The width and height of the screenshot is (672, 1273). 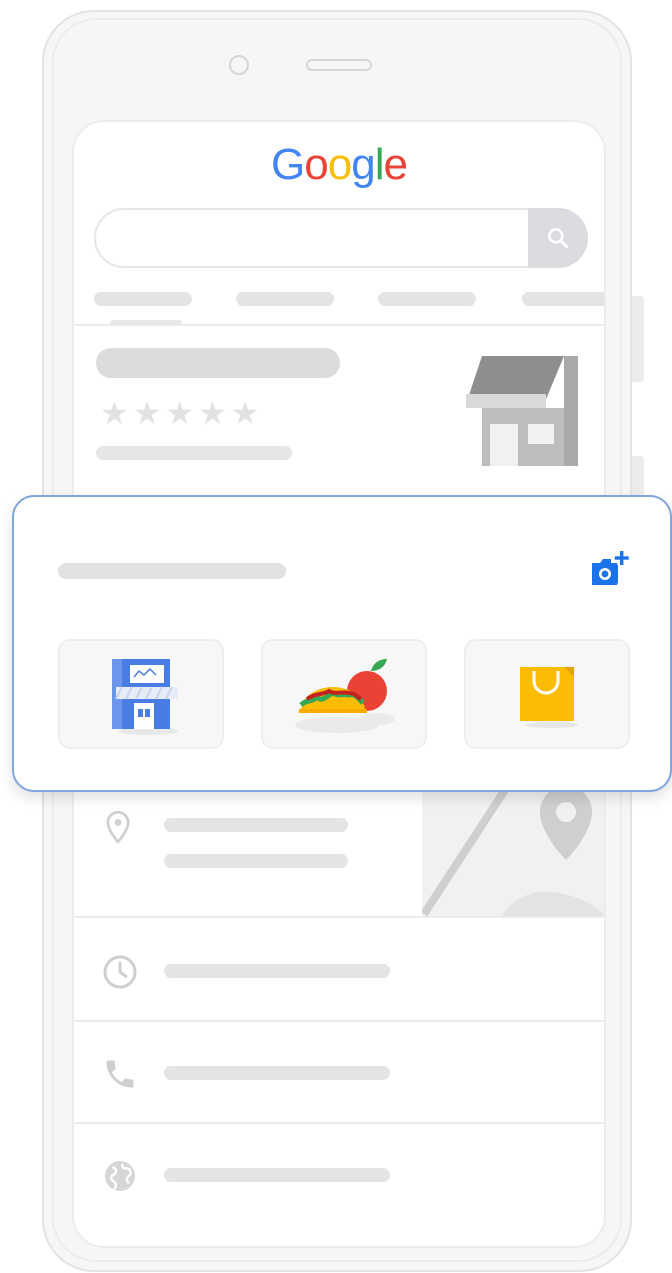 I want to click on category-tile-food, so click(x=344, y=694).